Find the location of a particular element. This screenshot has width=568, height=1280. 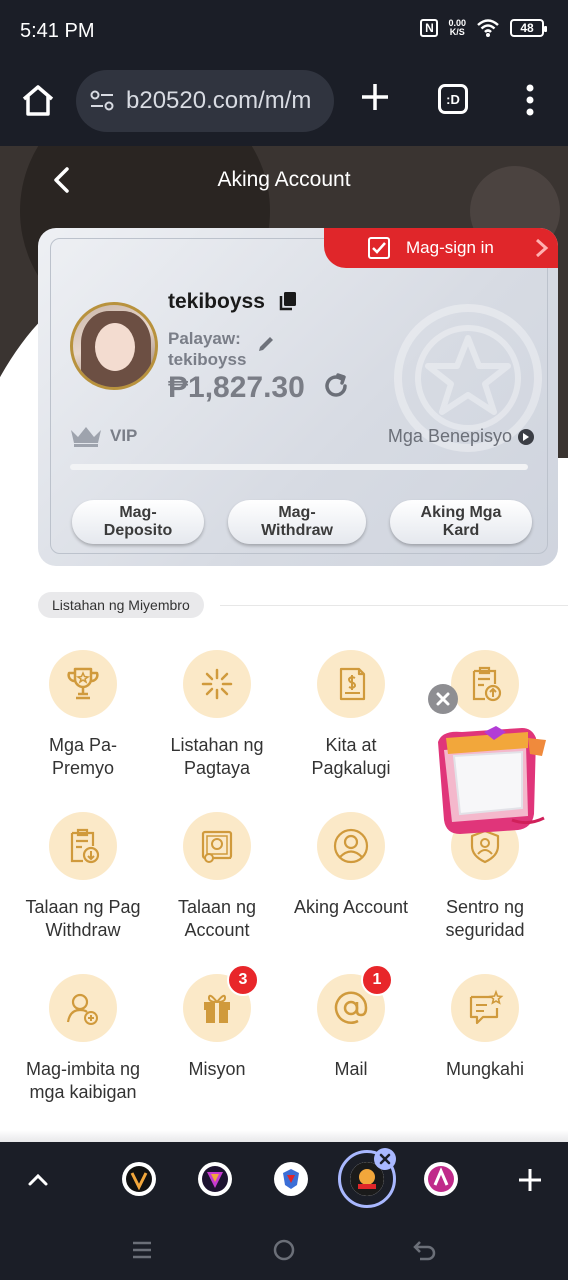

profit-loss-icon is located at coordinates (351, 684).